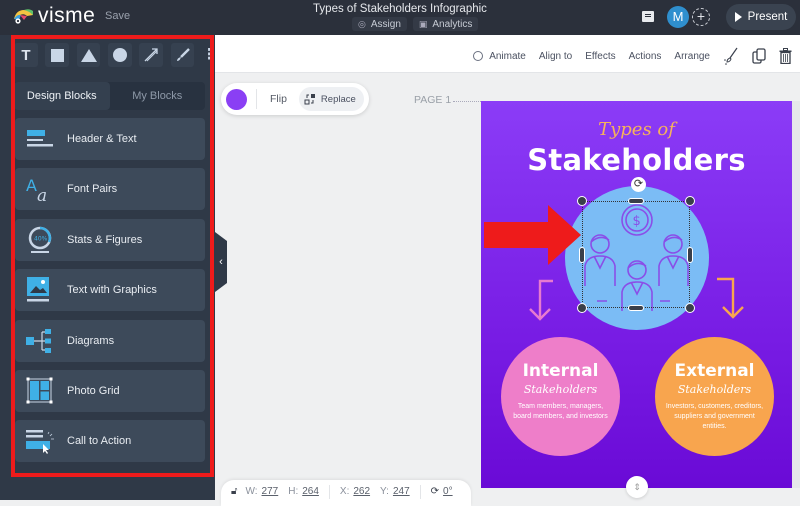 The height and width of the screenshot is (506, 800). What do you see at coordinates (692, 56) in the screenshot?
I see `arrange-button: Arrange` at bounding box center [692, 56].